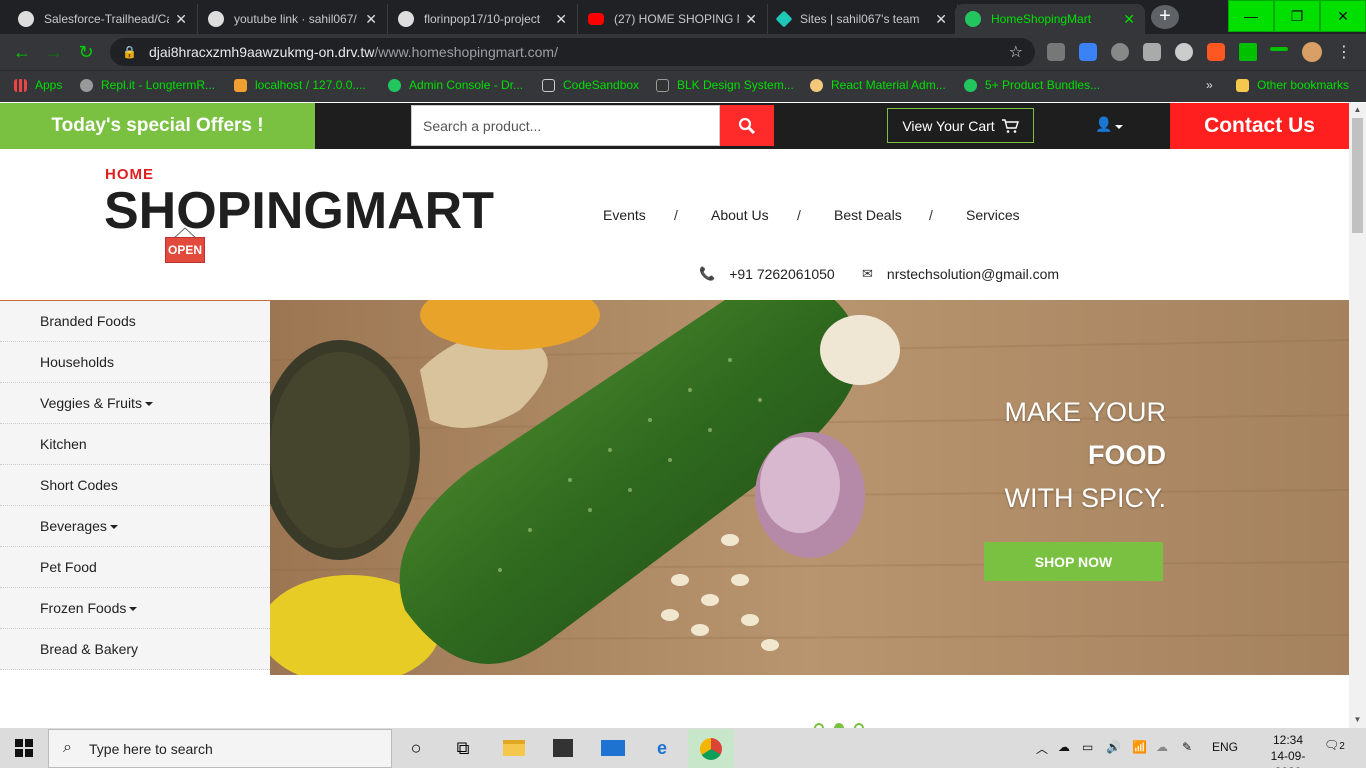 The height and width of the screenshot is (768, 1366). I want to click on chrome-taskbar-icon, so click(711, 748).